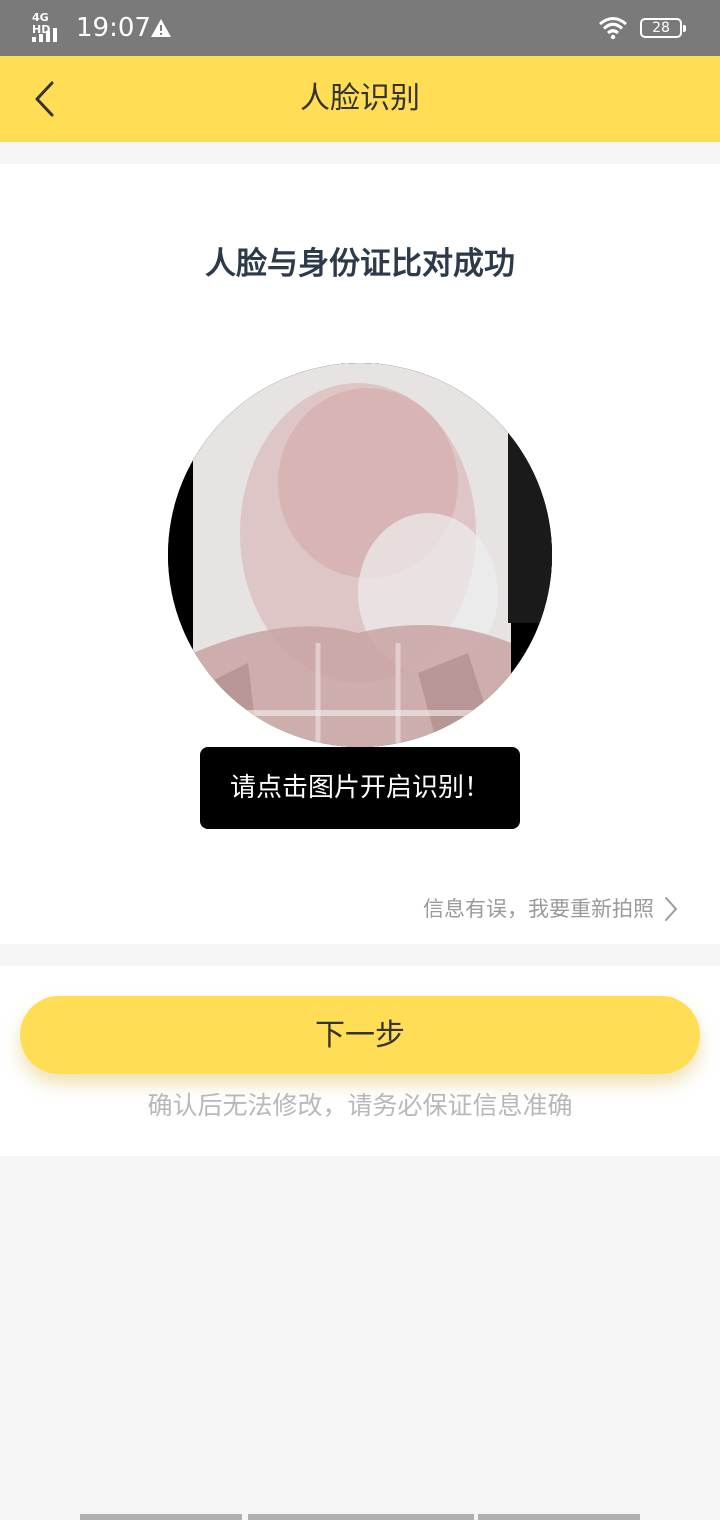  I want to click on page-title: 人脸识别, so click(360, 98).